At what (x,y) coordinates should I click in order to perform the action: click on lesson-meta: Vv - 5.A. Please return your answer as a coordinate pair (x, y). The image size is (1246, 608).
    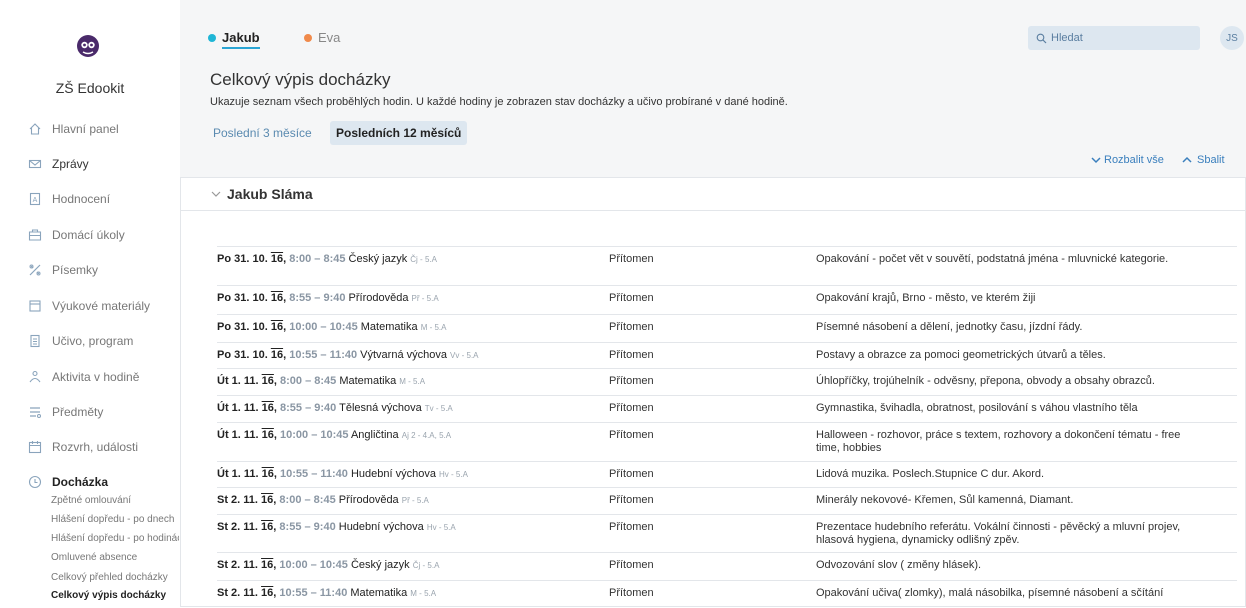
    Looking at the image, I should click on (464, 355).